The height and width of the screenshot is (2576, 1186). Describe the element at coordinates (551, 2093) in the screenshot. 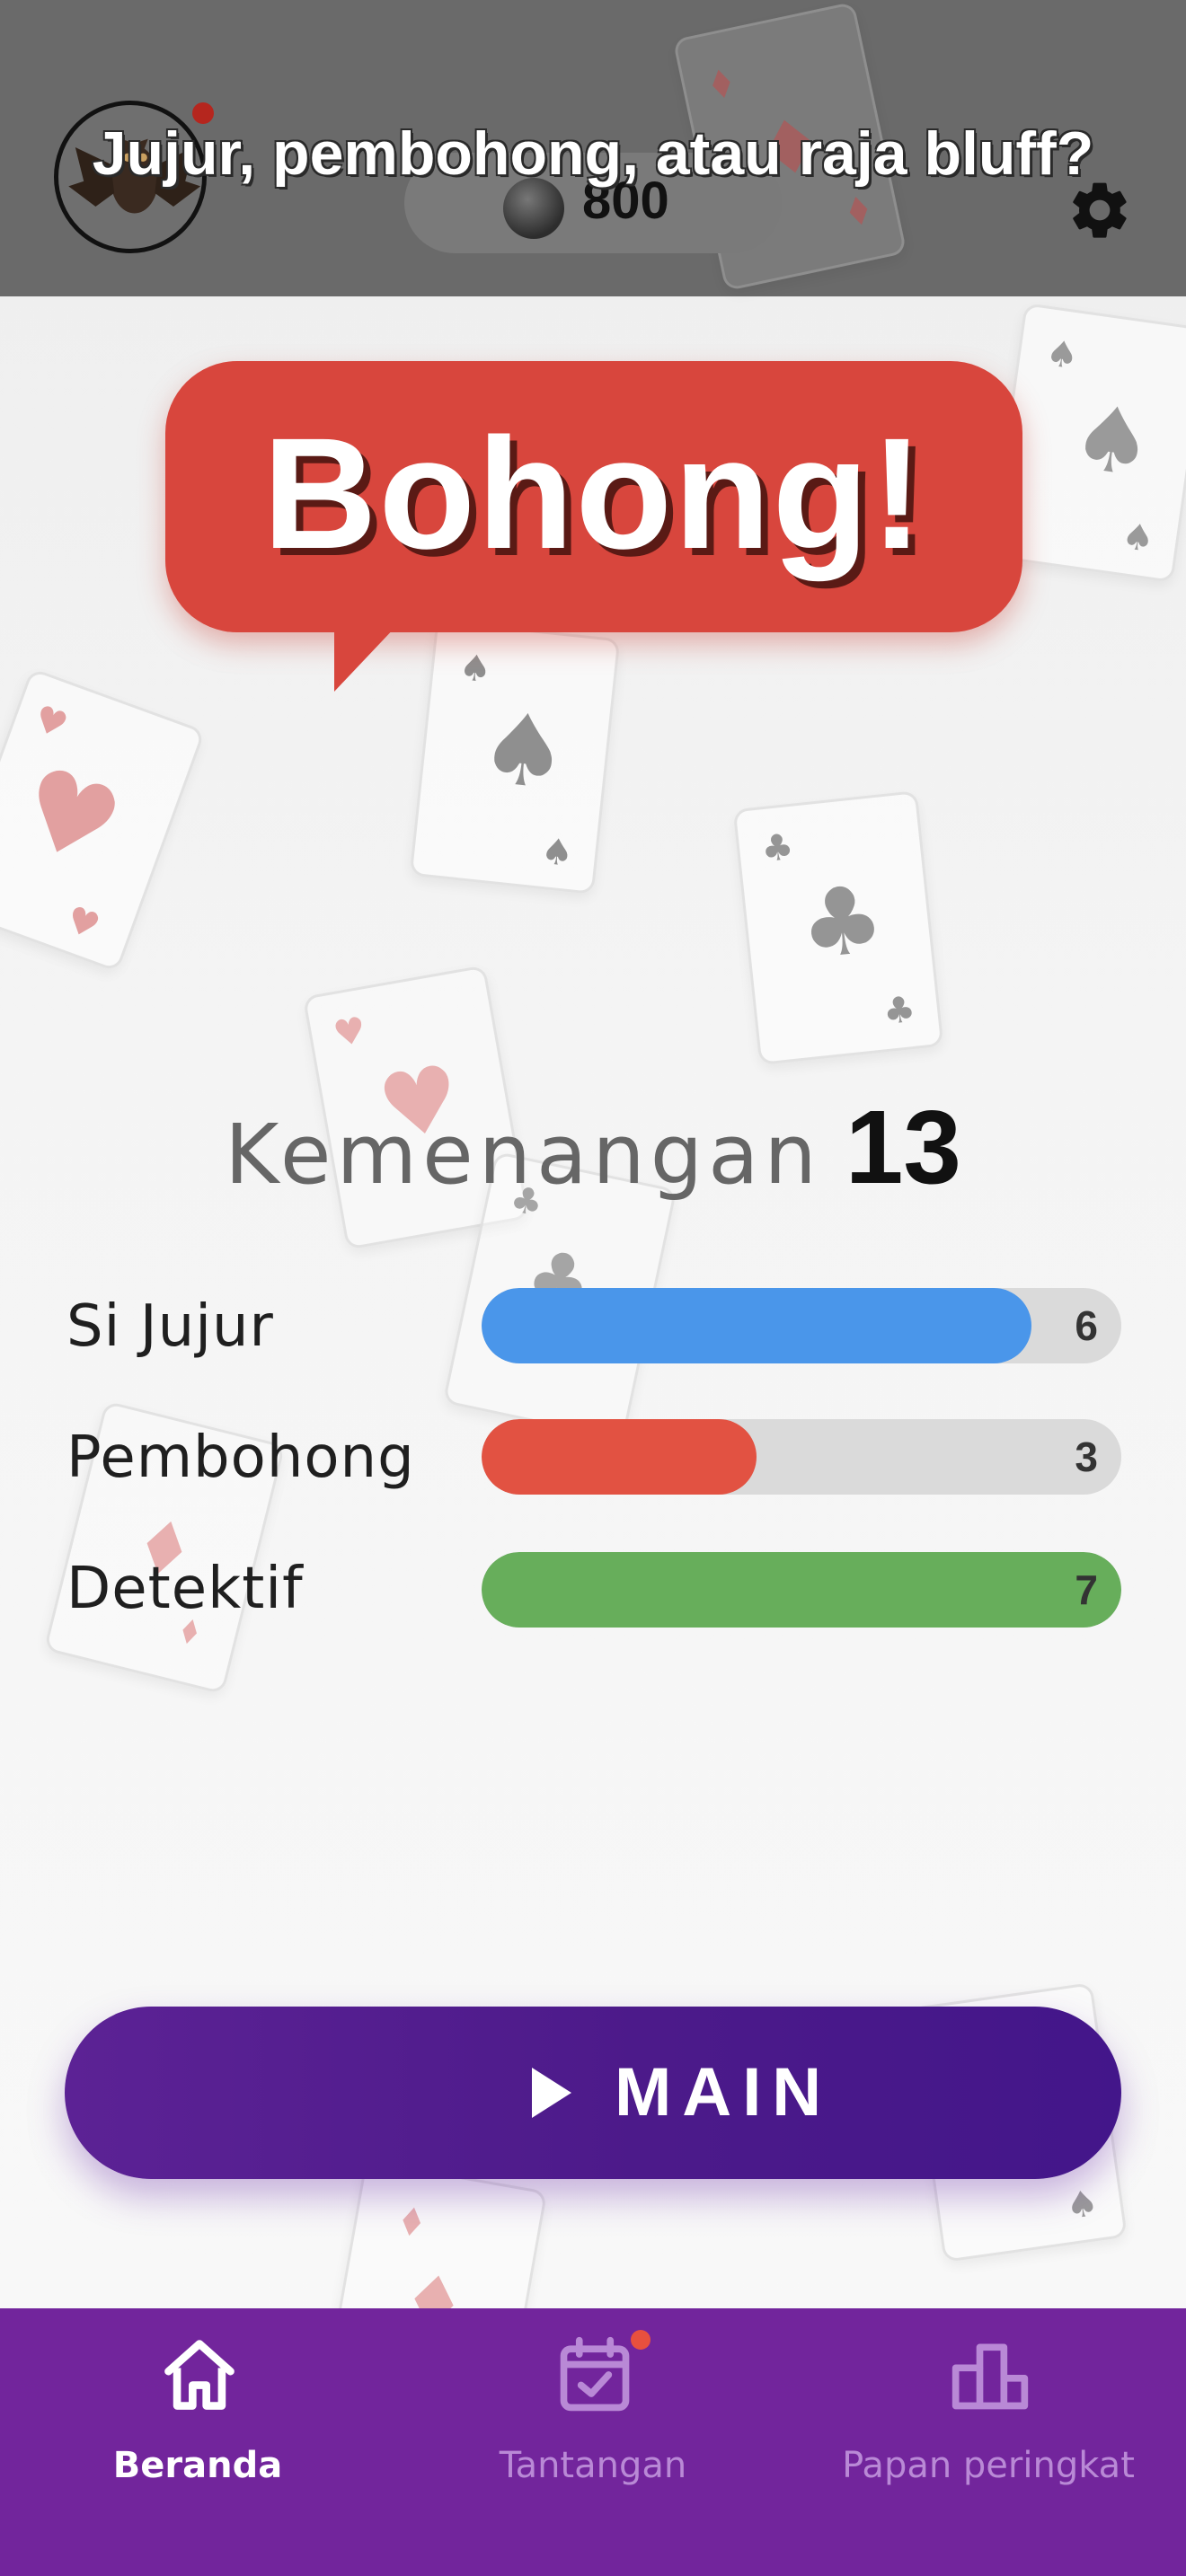

I see `play-icon` at that location.